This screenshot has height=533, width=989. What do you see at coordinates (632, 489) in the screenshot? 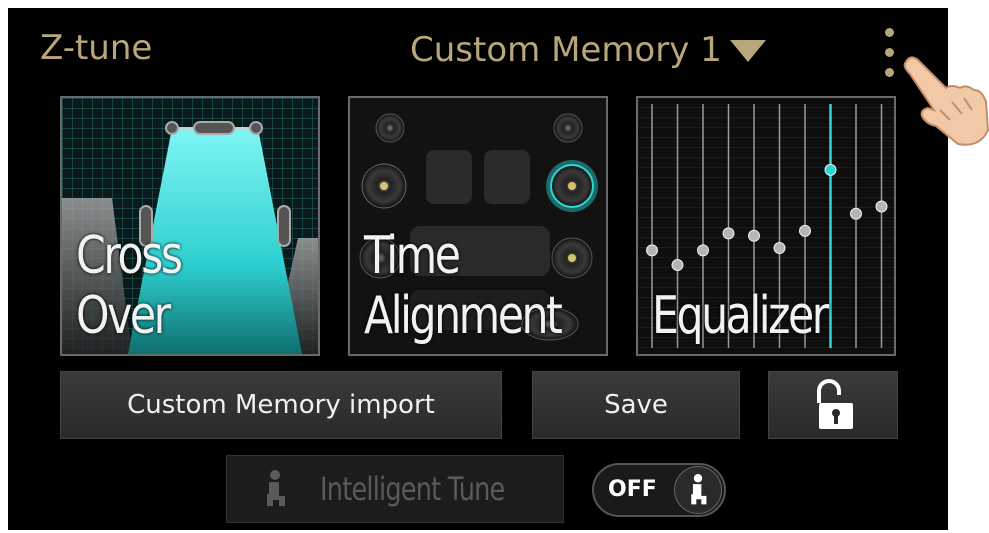
I see `toggle-off-label: OFF` at bounding box center [632, 489].